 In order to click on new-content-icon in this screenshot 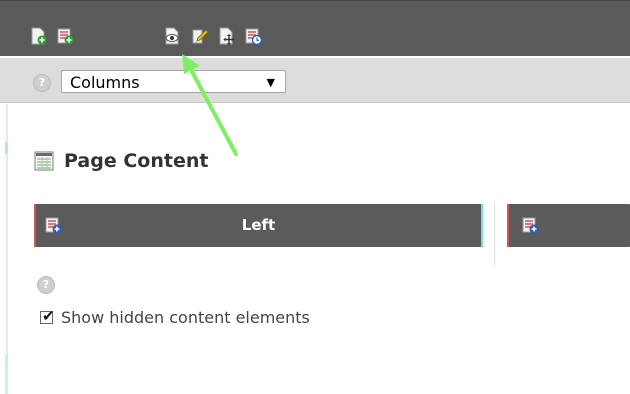, I will do `click(530, 225)`.